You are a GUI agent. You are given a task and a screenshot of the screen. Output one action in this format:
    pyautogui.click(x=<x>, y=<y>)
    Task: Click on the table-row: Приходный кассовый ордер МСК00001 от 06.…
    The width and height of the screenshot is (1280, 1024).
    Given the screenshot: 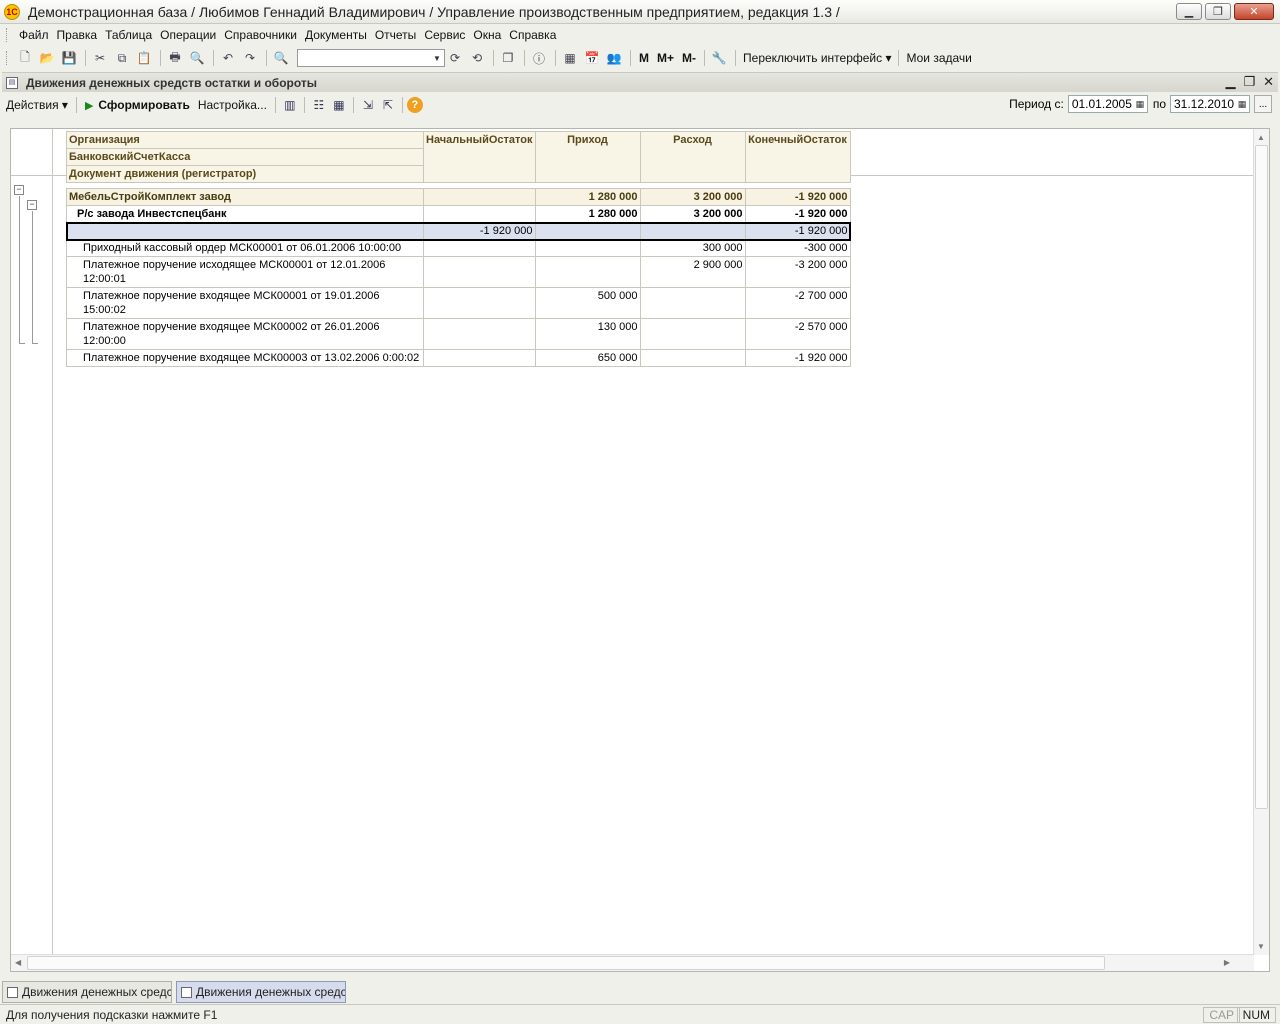 What is the action you would take?
    pyautogui.click(x=458, y=248)
    